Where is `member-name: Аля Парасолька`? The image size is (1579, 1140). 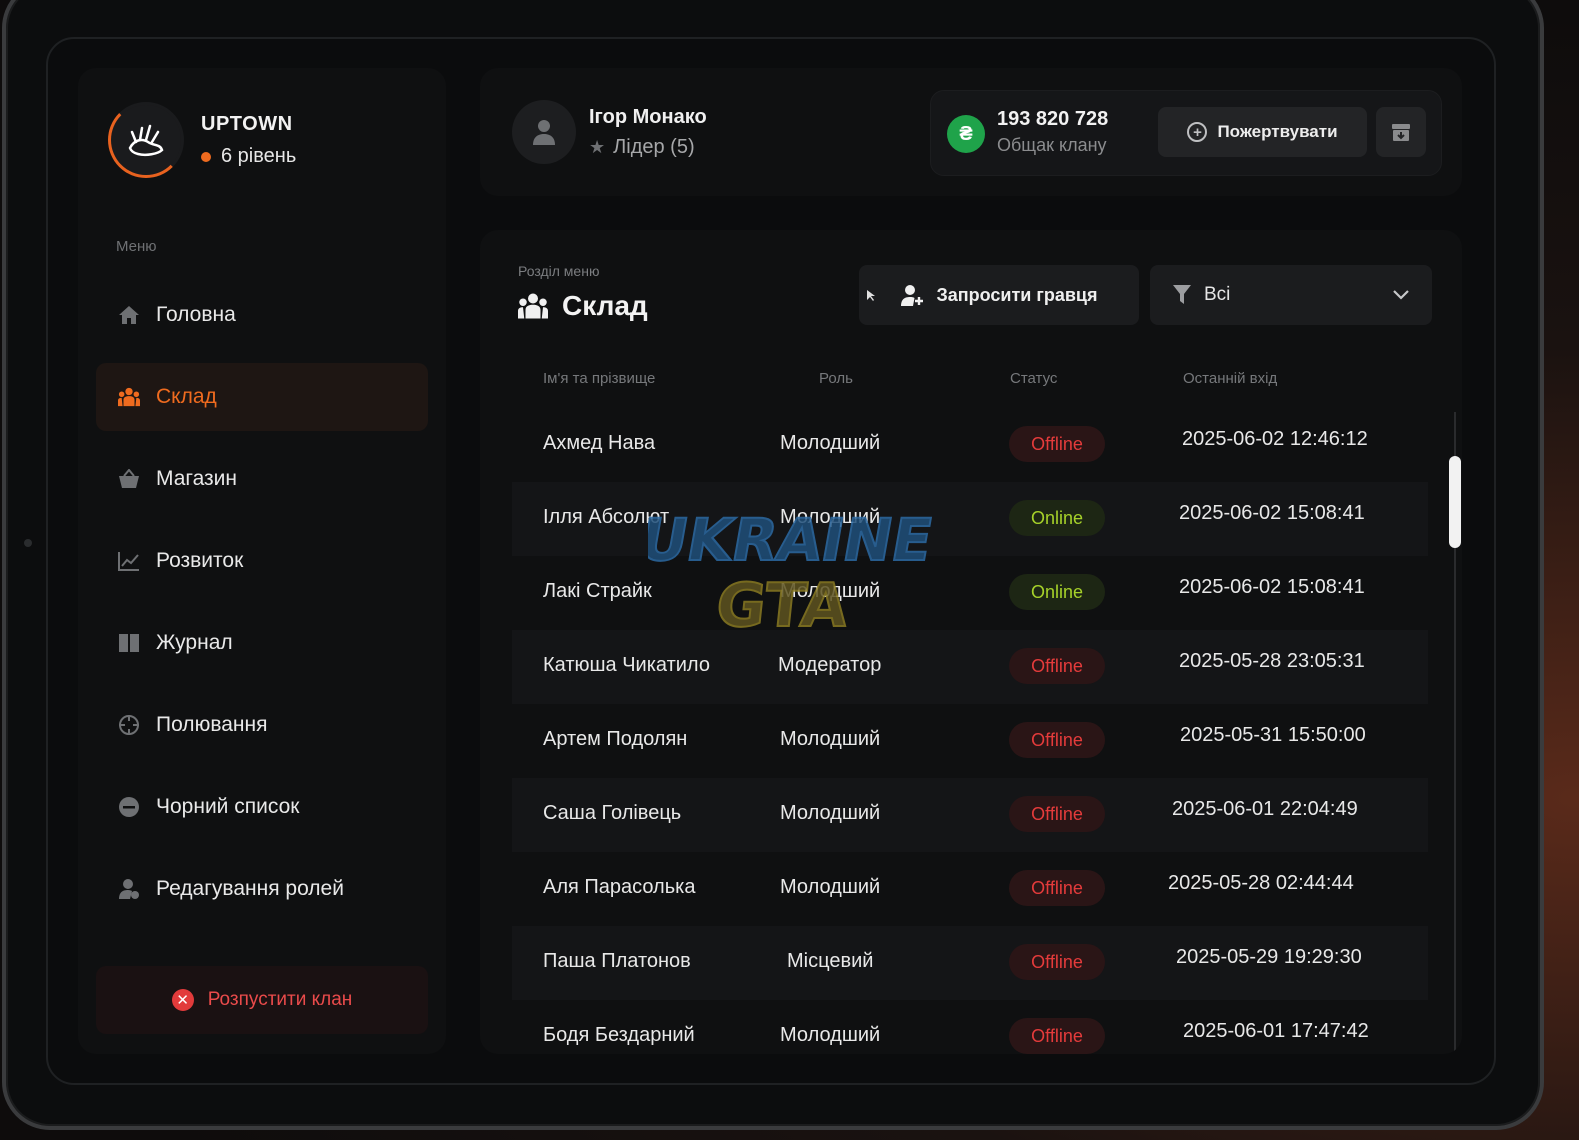
member-name: Аля Парасолька is located at coordinates (619, 887).